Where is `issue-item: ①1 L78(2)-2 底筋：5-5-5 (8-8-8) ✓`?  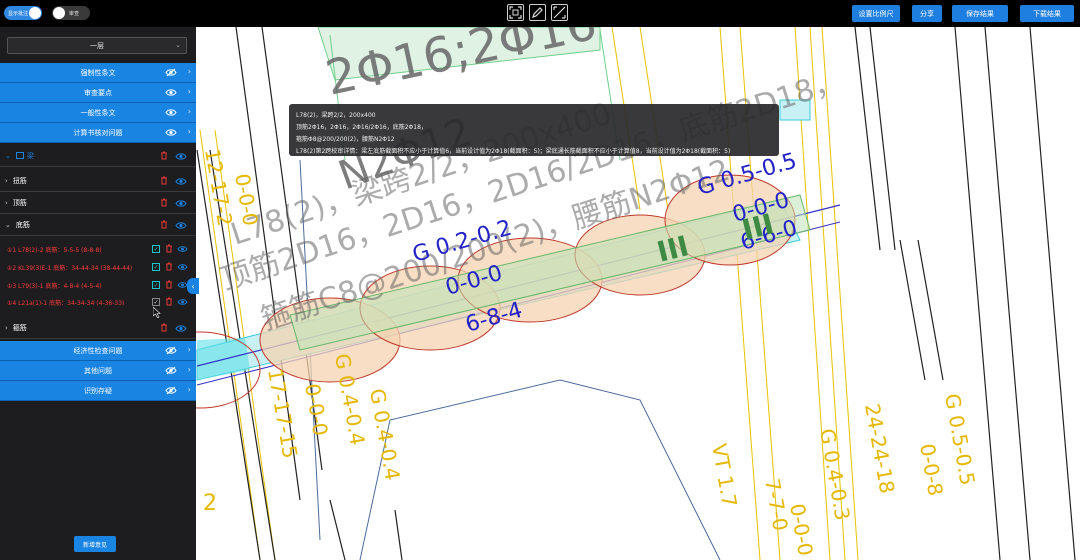 issue-item: ①1 L78(2)-2 底筋：5-5-5 (8-8-8) ✓ is located at coordinates (101, 249).